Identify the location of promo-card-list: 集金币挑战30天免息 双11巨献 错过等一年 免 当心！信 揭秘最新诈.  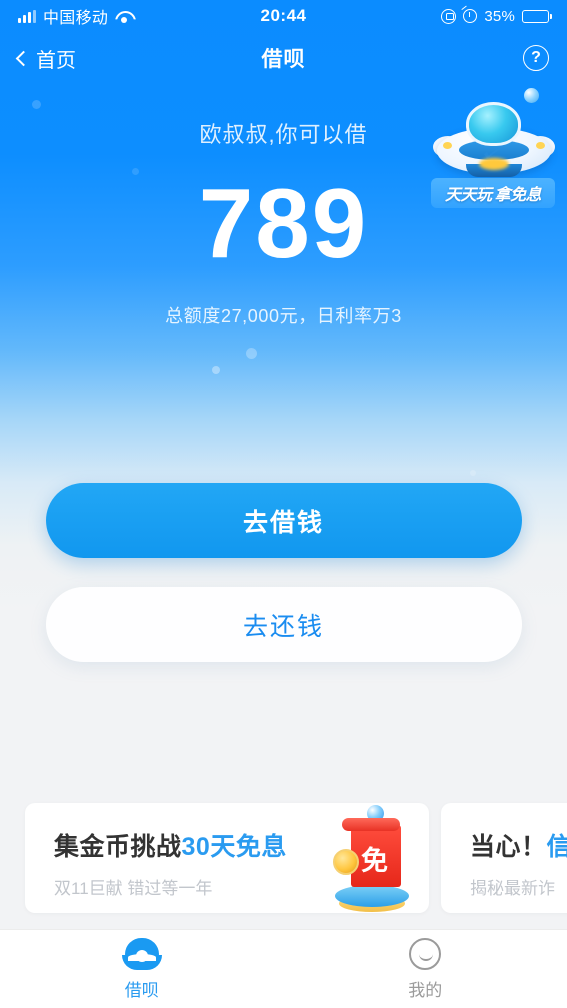
(283, 858).